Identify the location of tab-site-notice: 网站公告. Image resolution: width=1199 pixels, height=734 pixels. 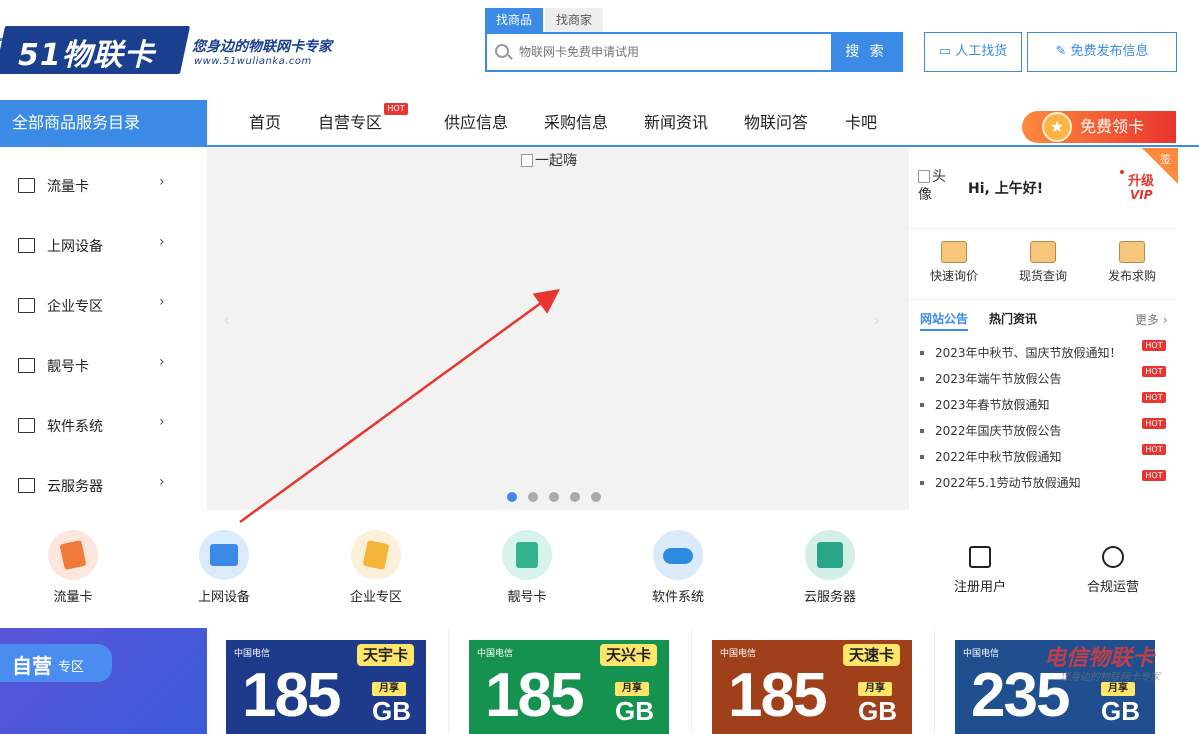
(944, 320).